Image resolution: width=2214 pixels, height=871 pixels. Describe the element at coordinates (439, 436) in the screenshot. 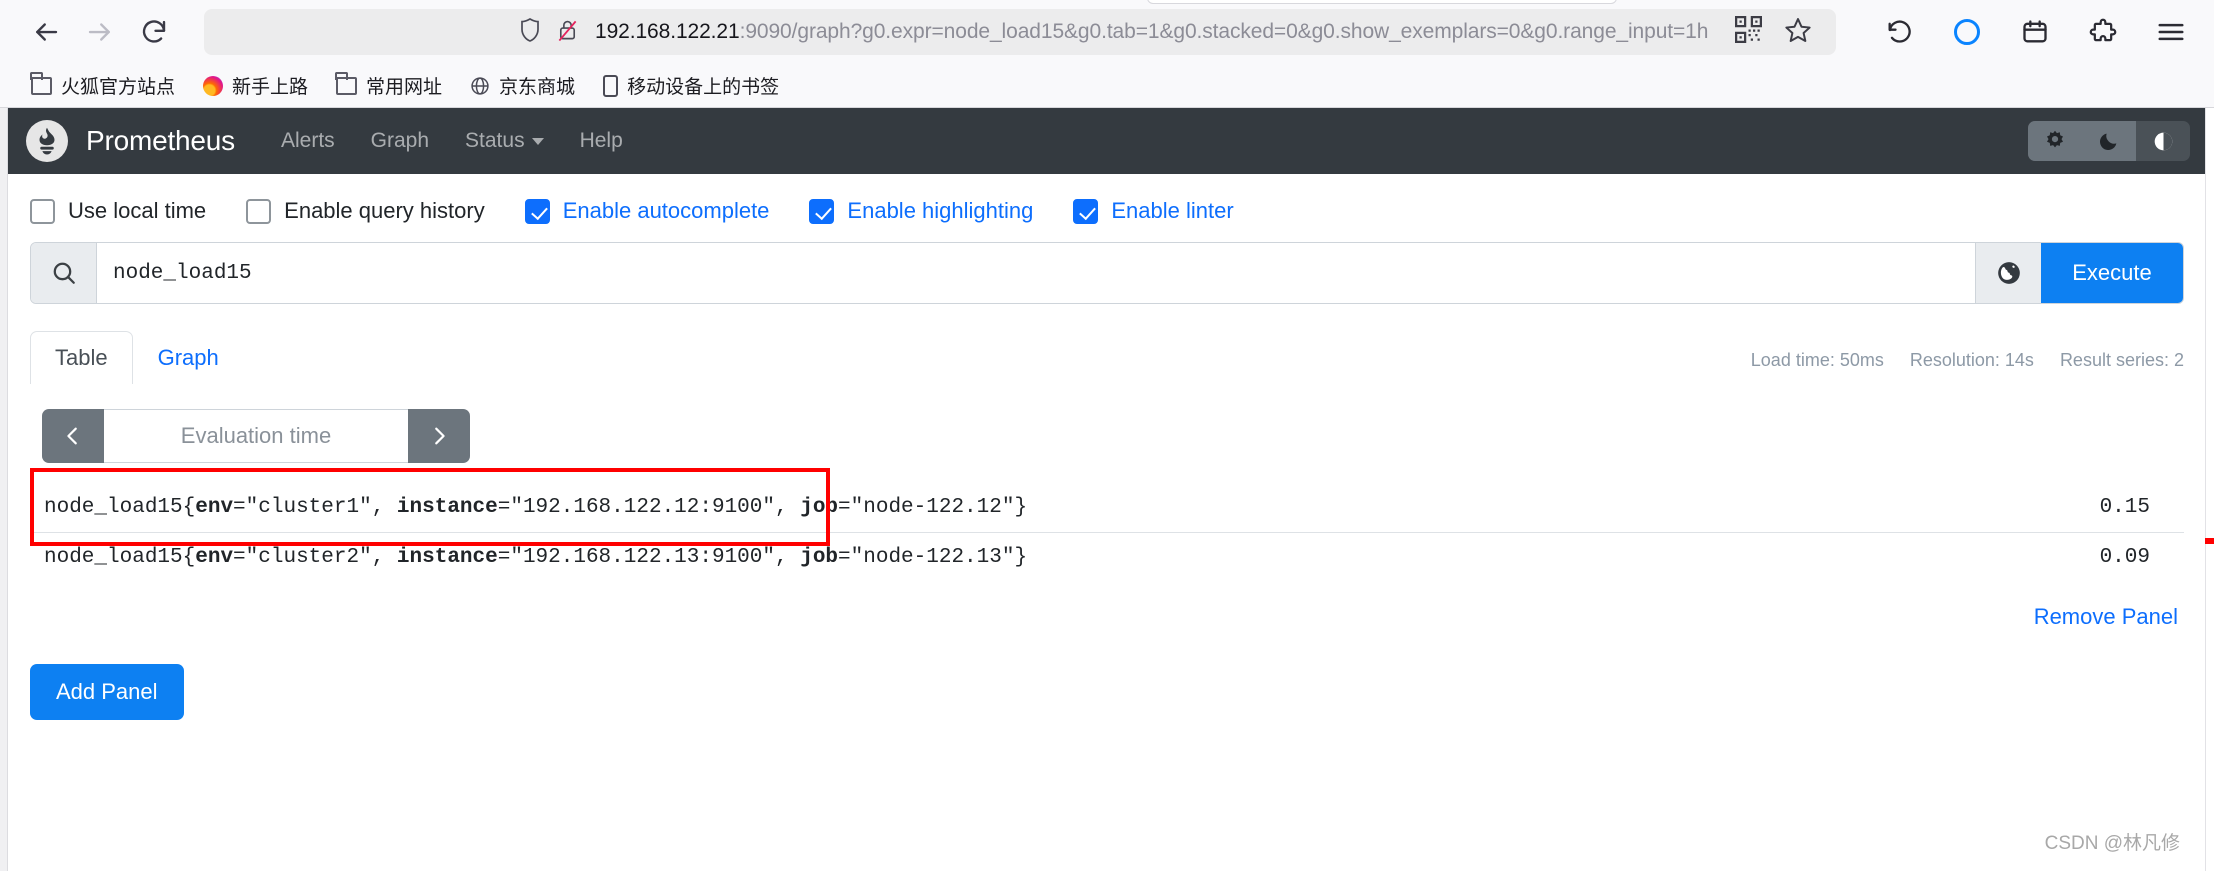

I see `chevron-right-icon` at that location.